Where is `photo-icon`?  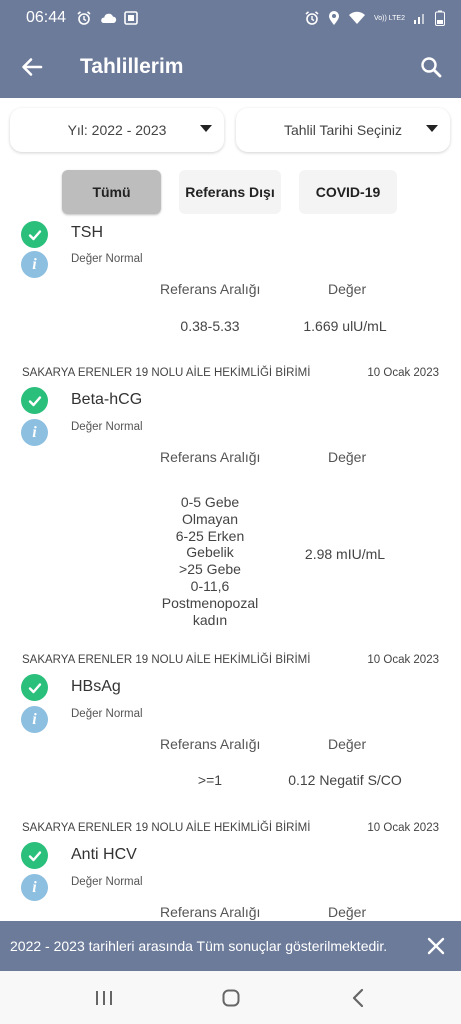
photo-icon is located at coordinates (131, 18).